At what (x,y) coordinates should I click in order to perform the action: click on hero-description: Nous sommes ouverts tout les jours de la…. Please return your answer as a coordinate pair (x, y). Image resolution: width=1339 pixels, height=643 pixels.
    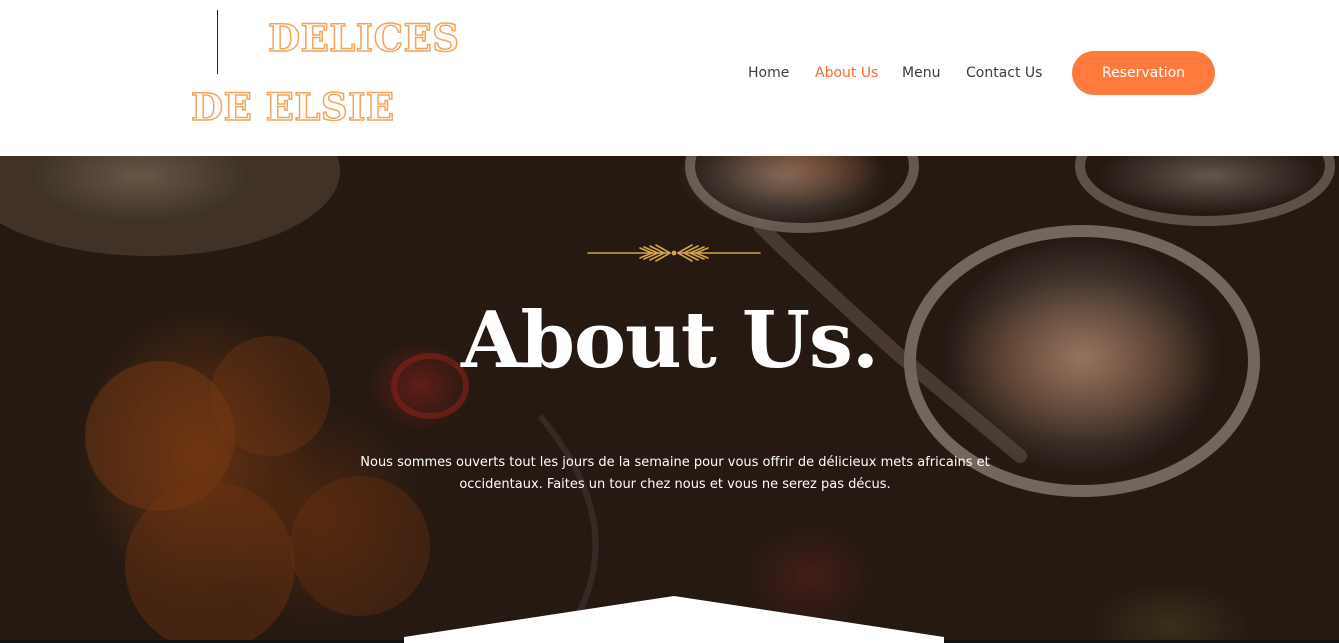
    Looking at the image, I should click on (675, 473).